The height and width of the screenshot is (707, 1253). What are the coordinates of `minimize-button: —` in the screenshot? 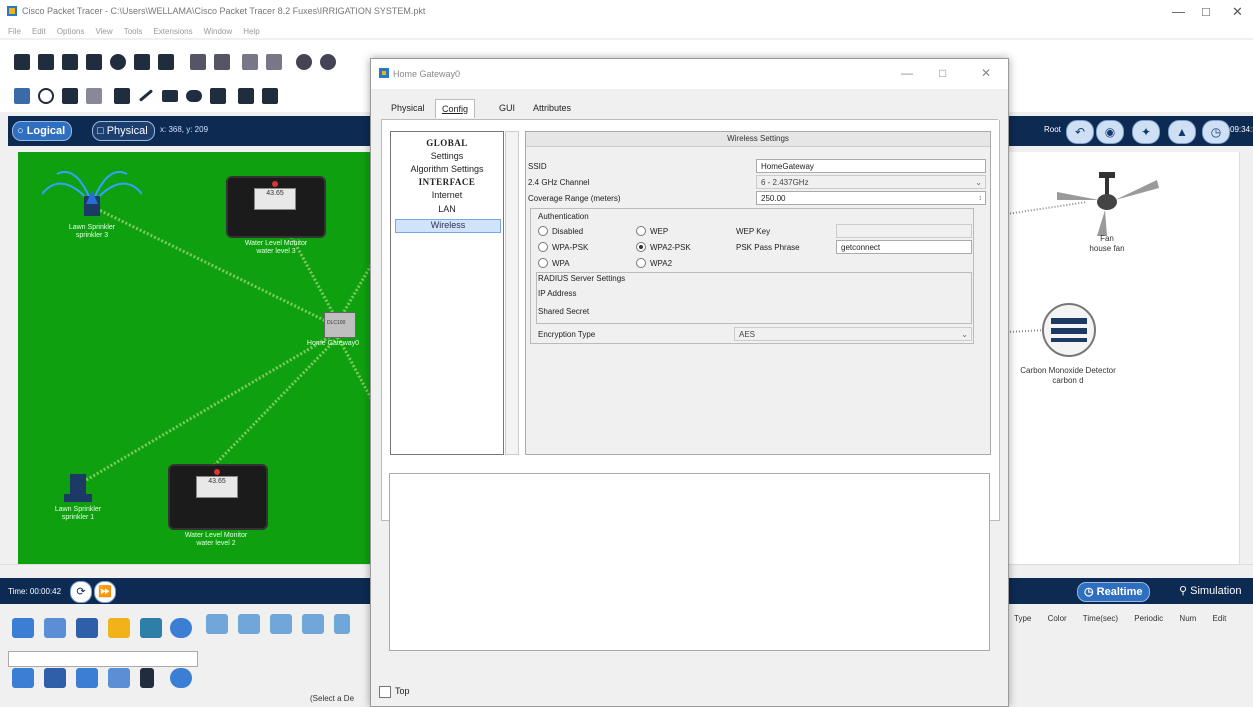 It's located at (1178, 11).